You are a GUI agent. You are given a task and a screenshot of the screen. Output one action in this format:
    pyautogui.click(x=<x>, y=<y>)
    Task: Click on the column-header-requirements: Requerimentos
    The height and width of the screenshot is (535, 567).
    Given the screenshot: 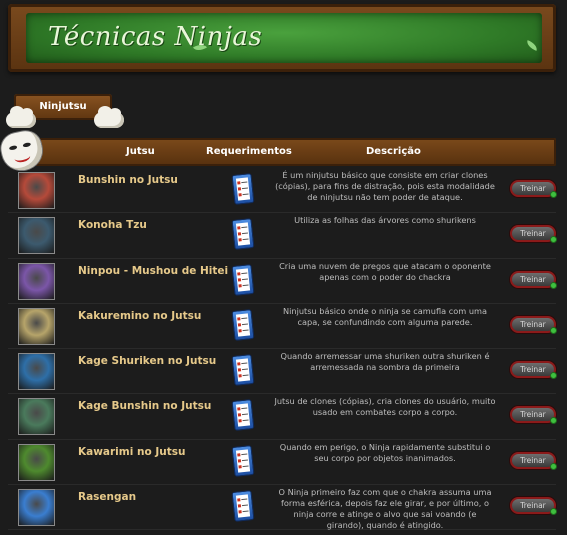 What is the action you would take?
    pyautogui.click(x=249, y=151)
    